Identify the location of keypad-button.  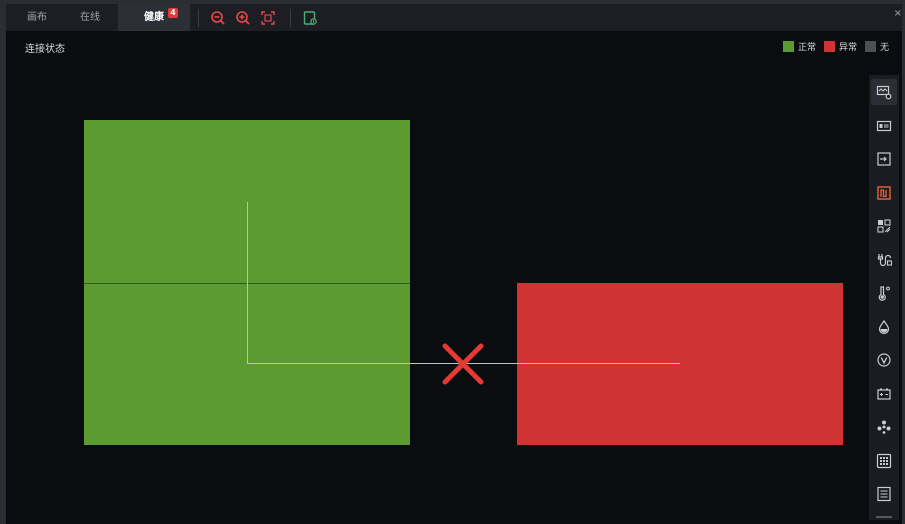
(884, 461).